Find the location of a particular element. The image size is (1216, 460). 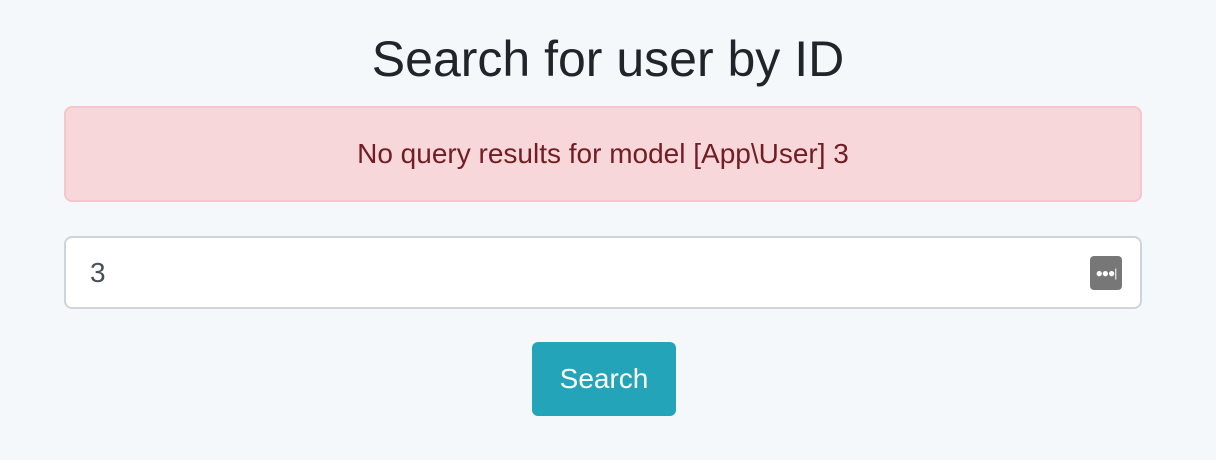

error-message: No query results for model [App\User] 3 is located at coordinates (603, 153).